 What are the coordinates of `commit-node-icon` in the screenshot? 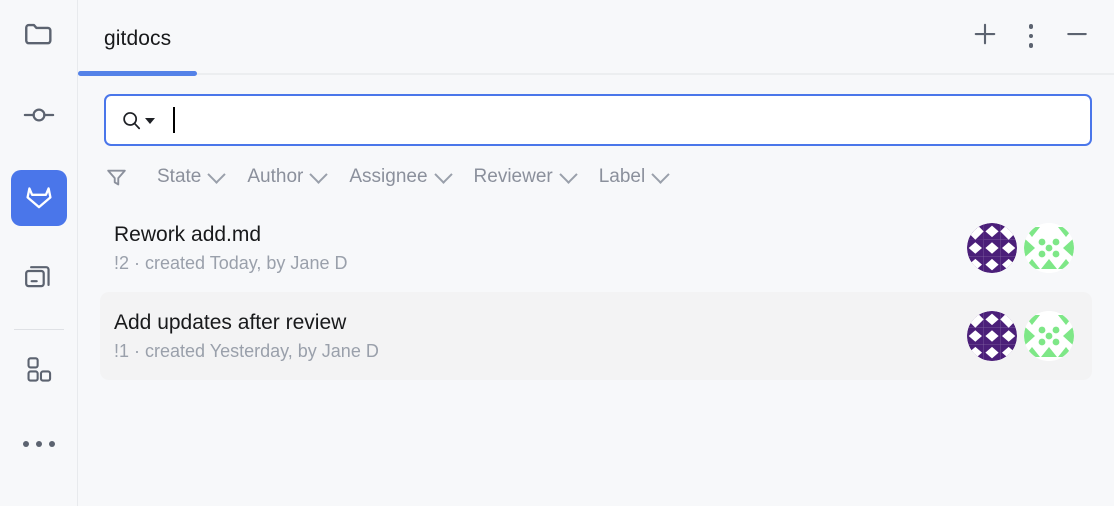 It's located at (39, 117).